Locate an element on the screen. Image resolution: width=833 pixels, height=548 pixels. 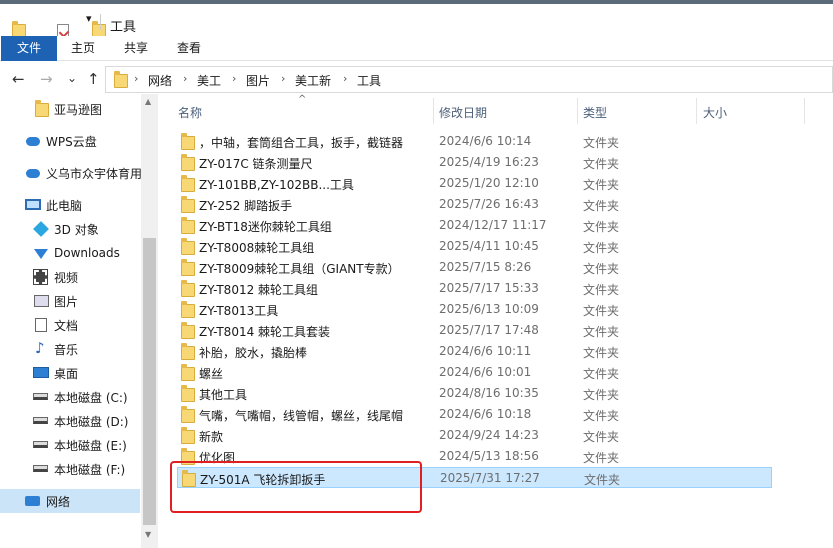
forward-button: → is located at coordinates (46, 79).